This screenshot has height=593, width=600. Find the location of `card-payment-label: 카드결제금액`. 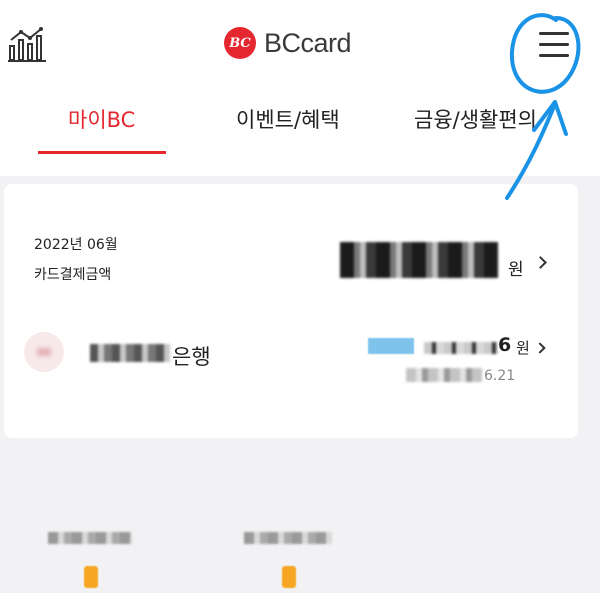

card-payment-label: 카드결제금액 is located at coordinates (73, 275).